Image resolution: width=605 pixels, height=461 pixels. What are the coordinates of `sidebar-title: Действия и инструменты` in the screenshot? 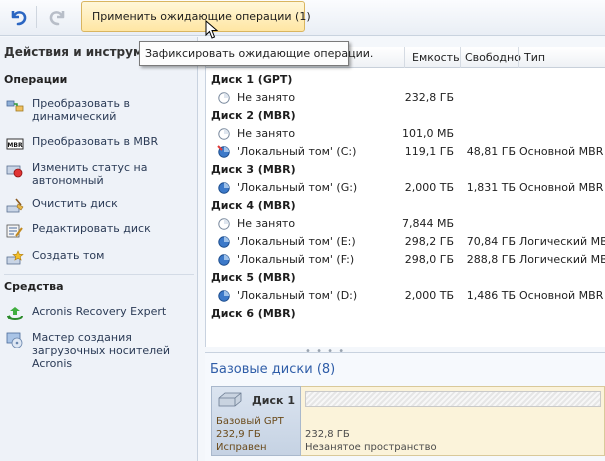 It's located at (72, 52).